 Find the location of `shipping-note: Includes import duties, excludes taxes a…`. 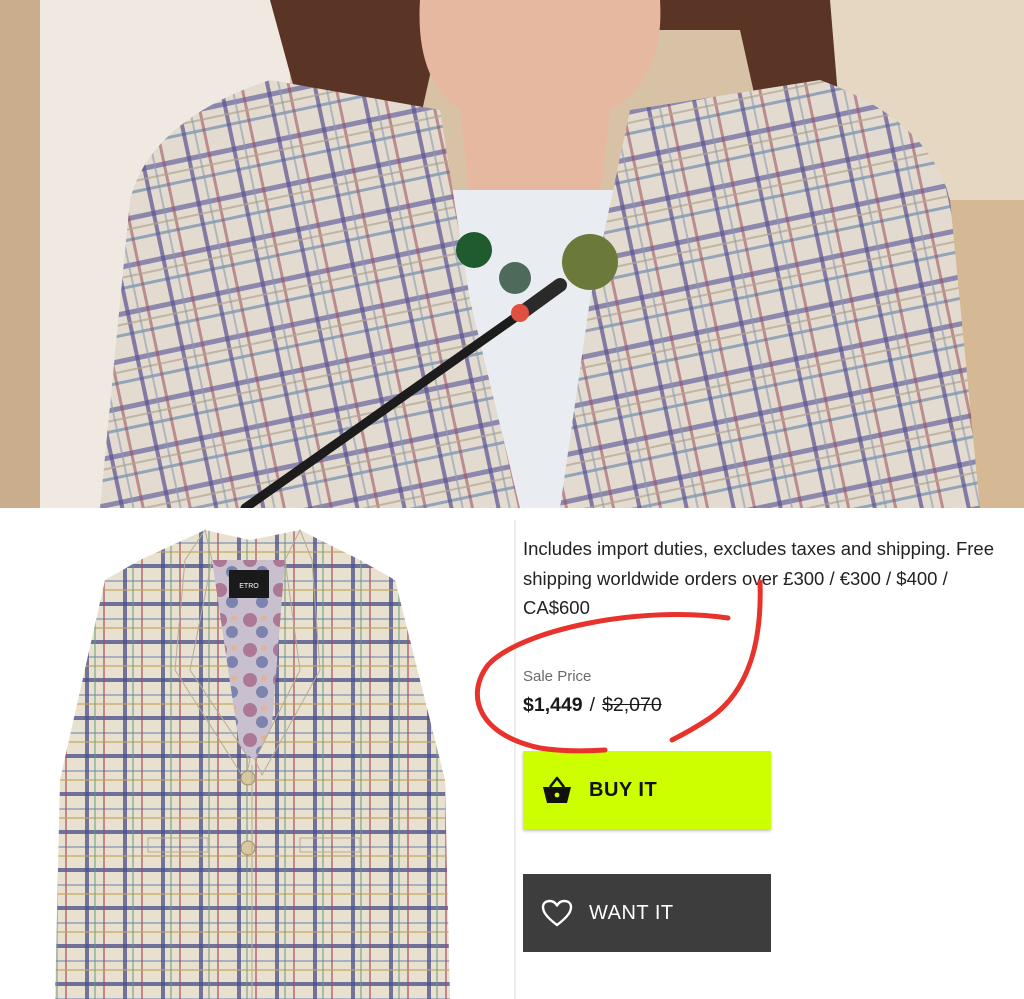

shipping-note: Includes import duties, excludes taxes a… is located at coordinates (758, 578).